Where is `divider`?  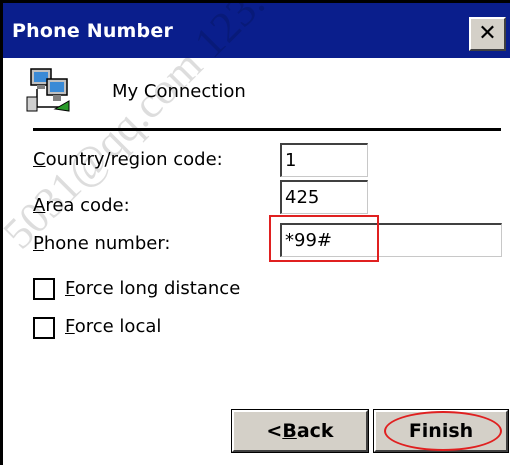 divider is located at coordinates (267, 129).